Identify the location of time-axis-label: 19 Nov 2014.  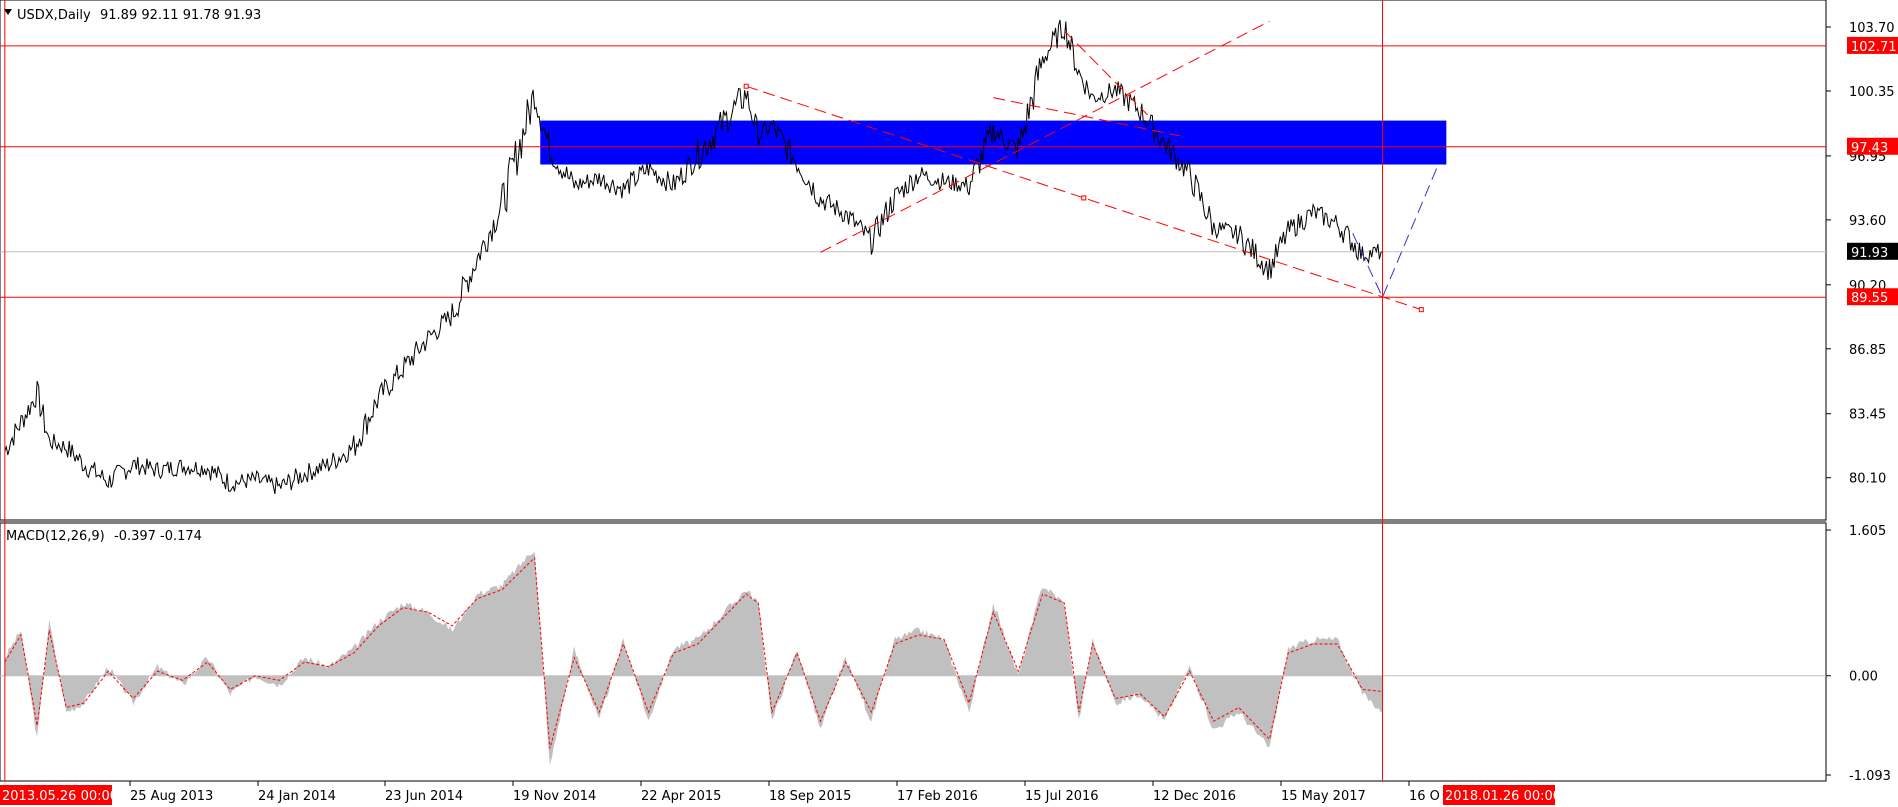
(554, 796).